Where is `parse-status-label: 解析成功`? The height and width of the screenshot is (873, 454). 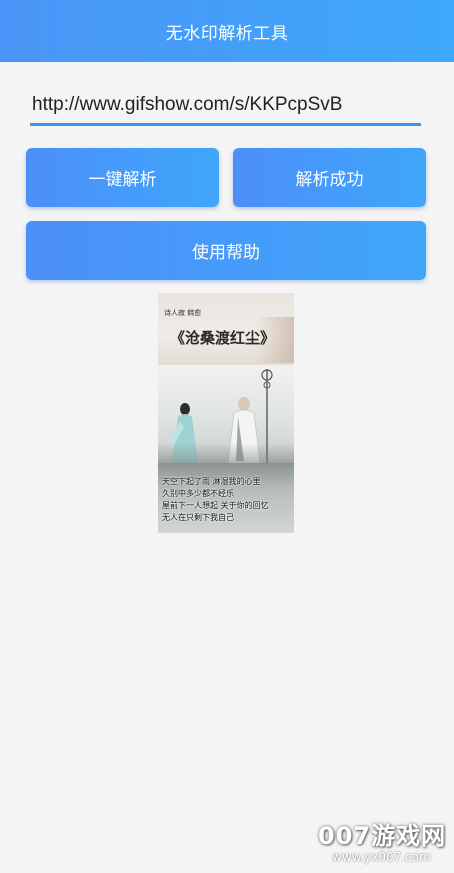
parse-status-label: 解析成功 is located at coordinates (329, 180).